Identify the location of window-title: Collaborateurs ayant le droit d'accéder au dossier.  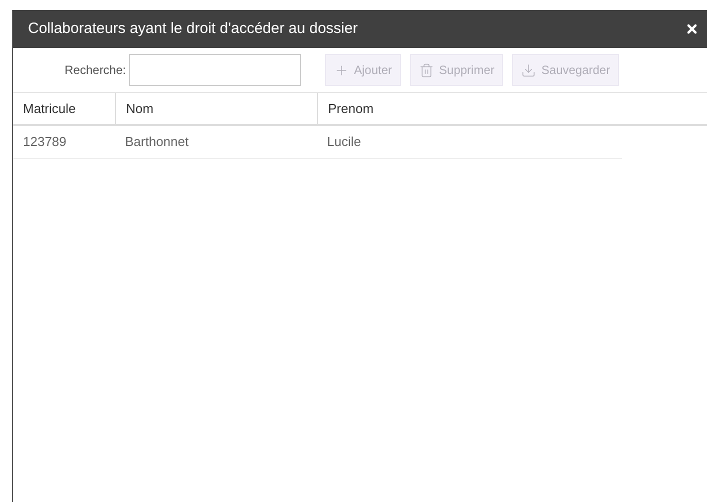
(193, 28).